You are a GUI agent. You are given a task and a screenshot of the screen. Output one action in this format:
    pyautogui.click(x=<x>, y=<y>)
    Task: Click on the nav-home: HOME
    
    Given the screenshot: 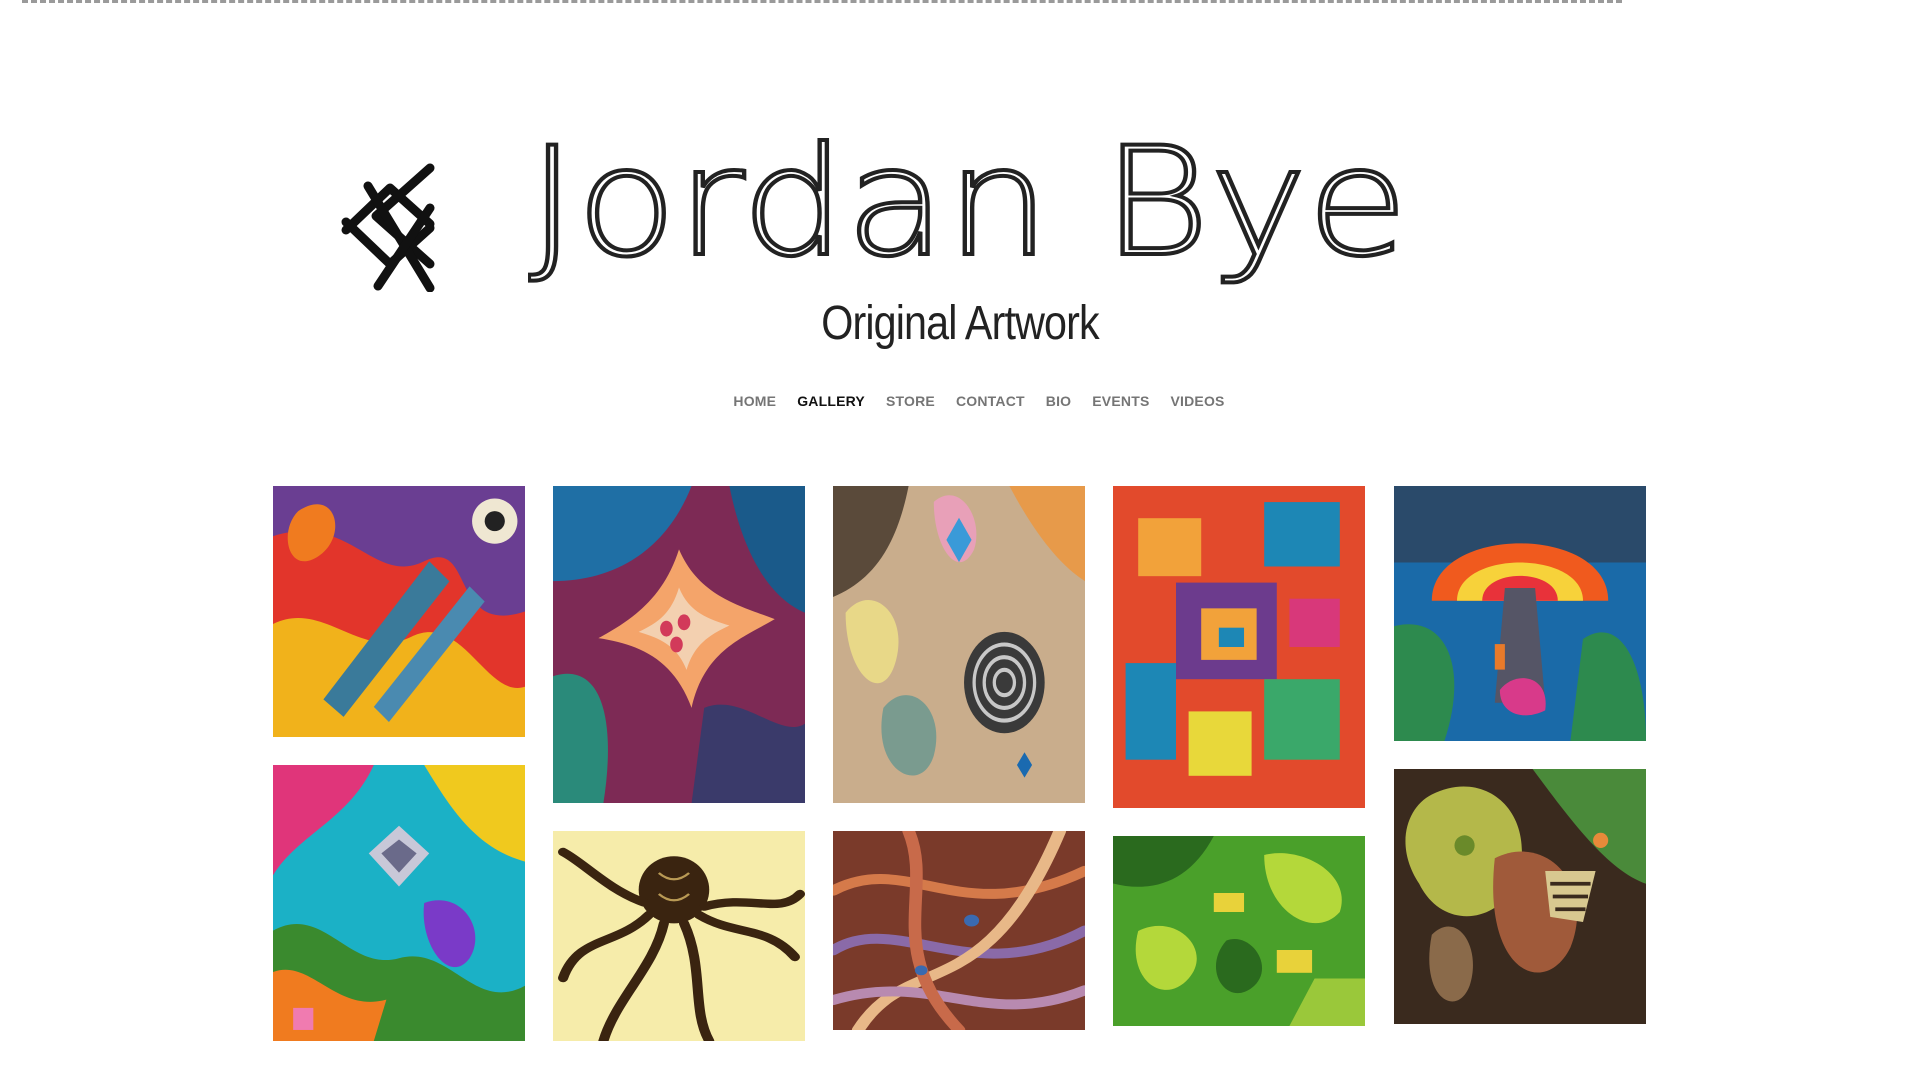 What is the action you would take?
    pyautogui.click(x=754, y=401)
    